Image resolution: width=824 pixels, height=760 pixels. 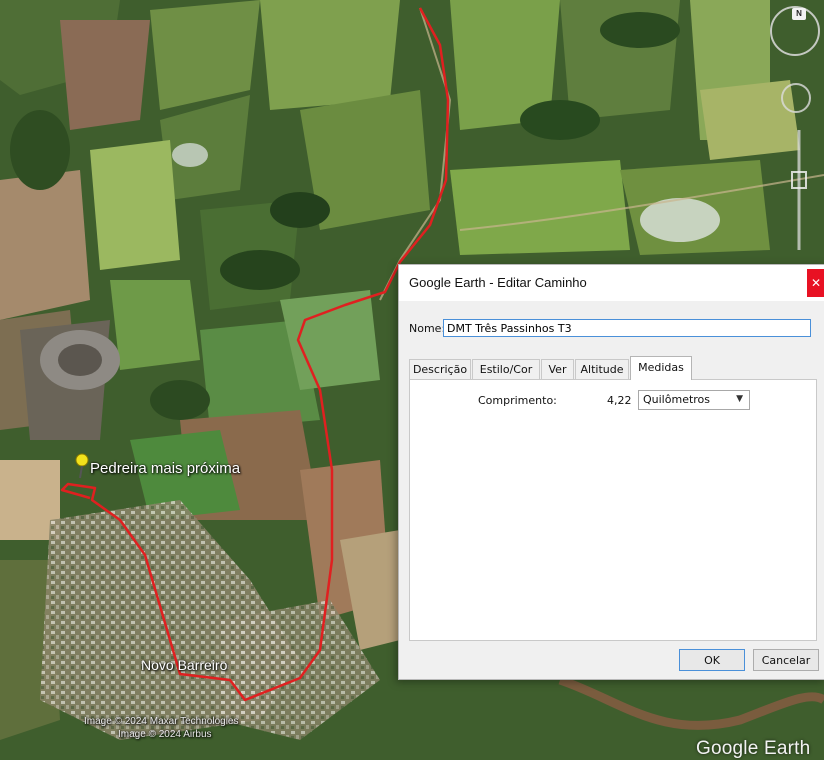 What do you see at coordinates (498, 282) in the screenshot?
I see `dialog-title: Google Earth - Editar Caminho` at bounding box center [498, 282].